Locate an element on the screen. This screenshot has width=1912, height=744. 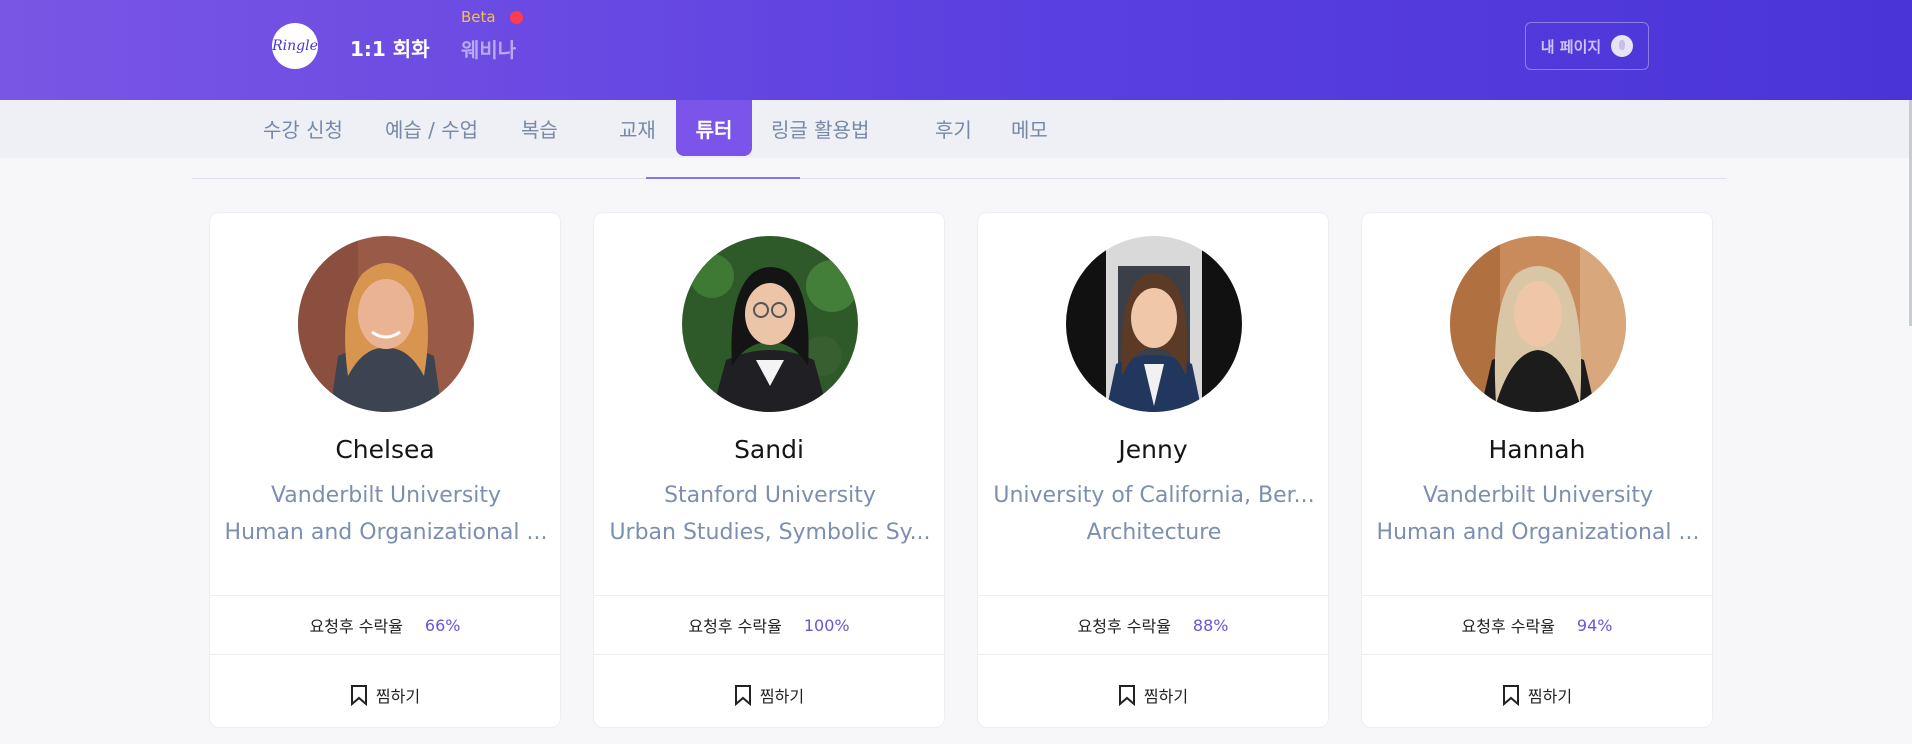
tutor-name: Sandi is located at coordinates (769, 449).